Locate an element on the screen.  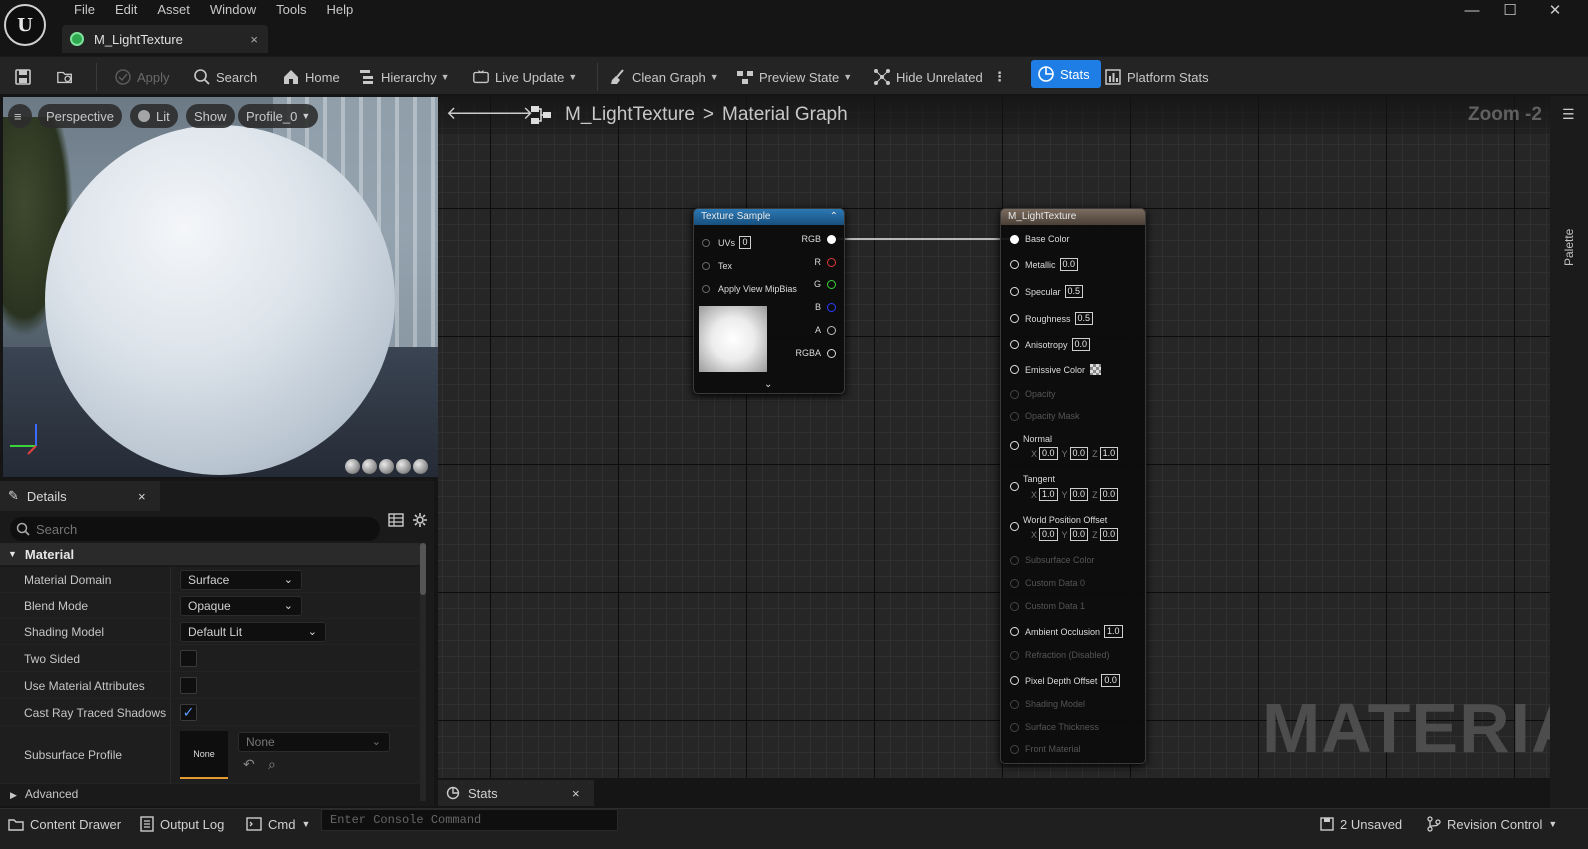
viewport-menu-icon: ≡ is located at coordinates (20, 116).